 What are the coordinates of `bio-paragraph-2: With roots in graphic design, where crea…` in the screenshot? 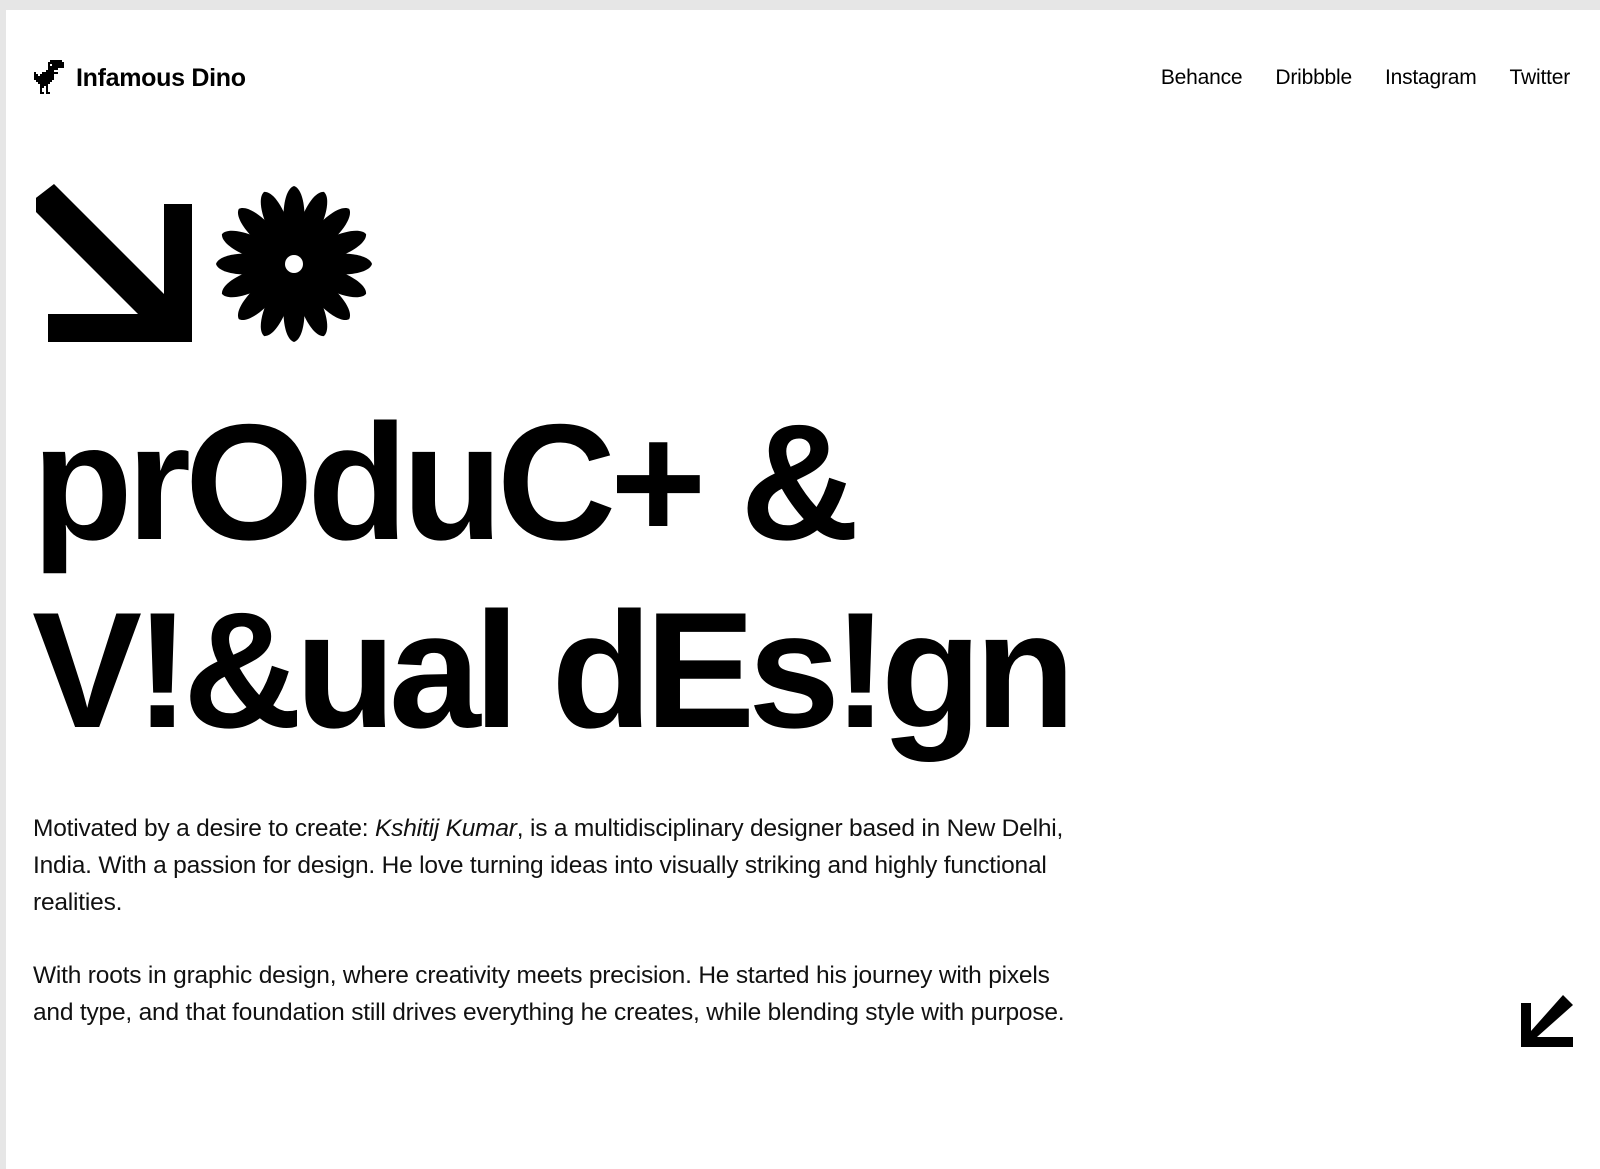 It's located at (549, 994).